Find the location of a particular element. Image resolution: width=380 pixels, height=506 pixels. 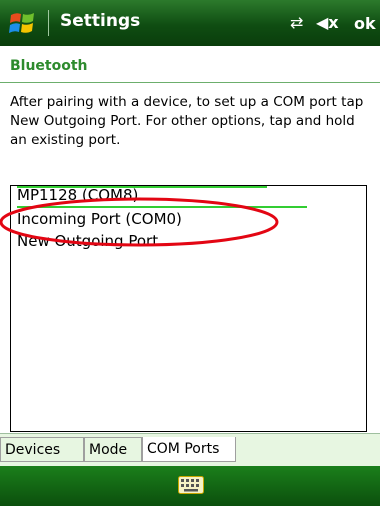

start-icon is located at coordinates (23, 23).